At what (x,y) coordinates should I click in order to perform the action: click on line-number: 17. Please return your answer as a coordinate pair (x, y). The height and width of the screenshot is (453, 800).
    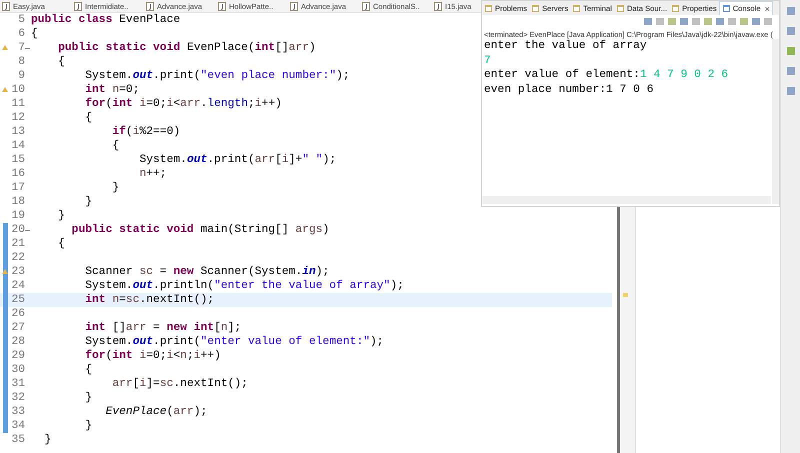
    Looking at the image, I should click on (18, 188).